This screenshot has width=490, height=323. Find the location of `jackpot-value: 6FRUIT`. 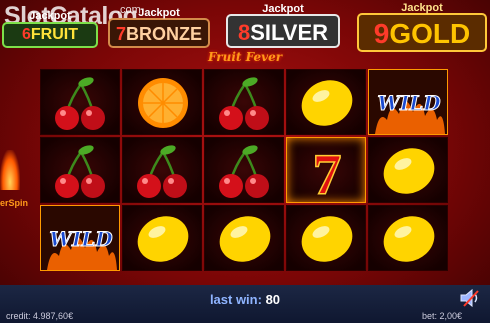

jackpot-value: 6FRUIT is located at coordinates (49, 34).